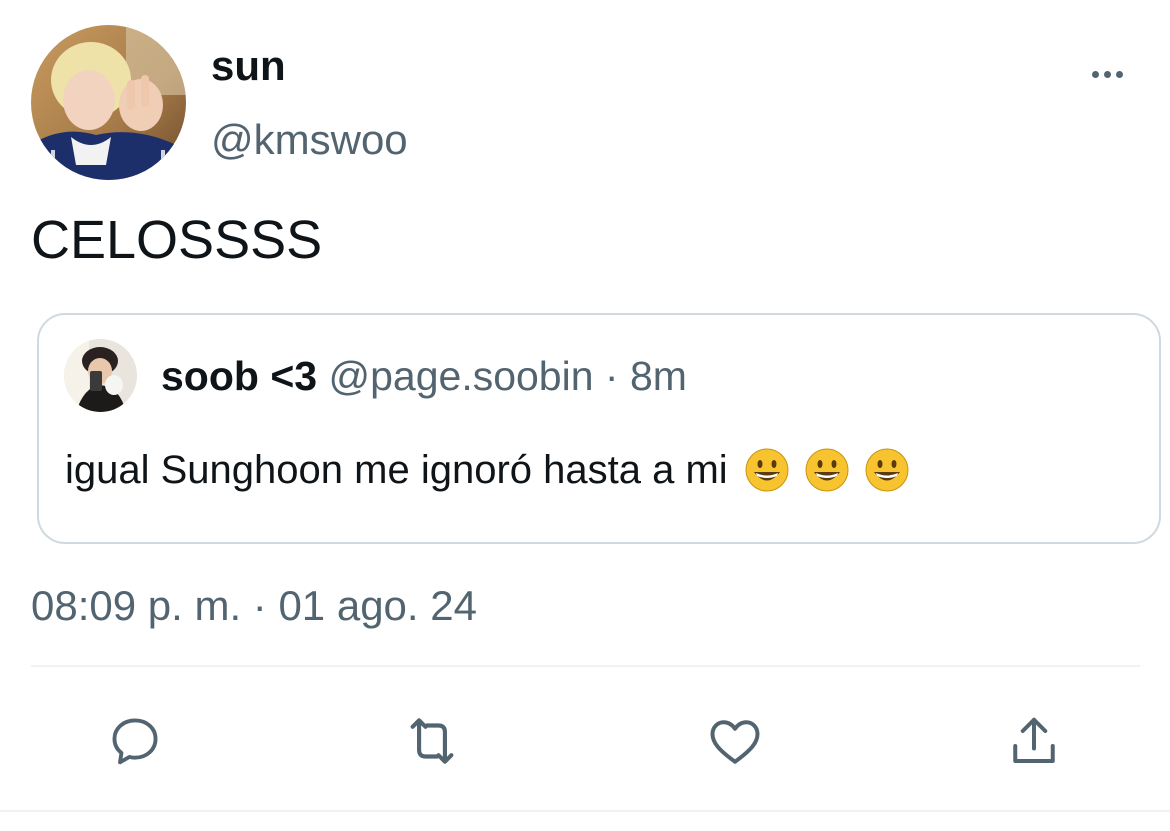 Image resolution: width=1170 pixels, height=831 pixels. What do you see at coordinates (396, 470) in the screenshot?
I see `quoted-tweet-text: igual Sunghoon me ignoró hasta a mi` at bounding box center [396, 470].